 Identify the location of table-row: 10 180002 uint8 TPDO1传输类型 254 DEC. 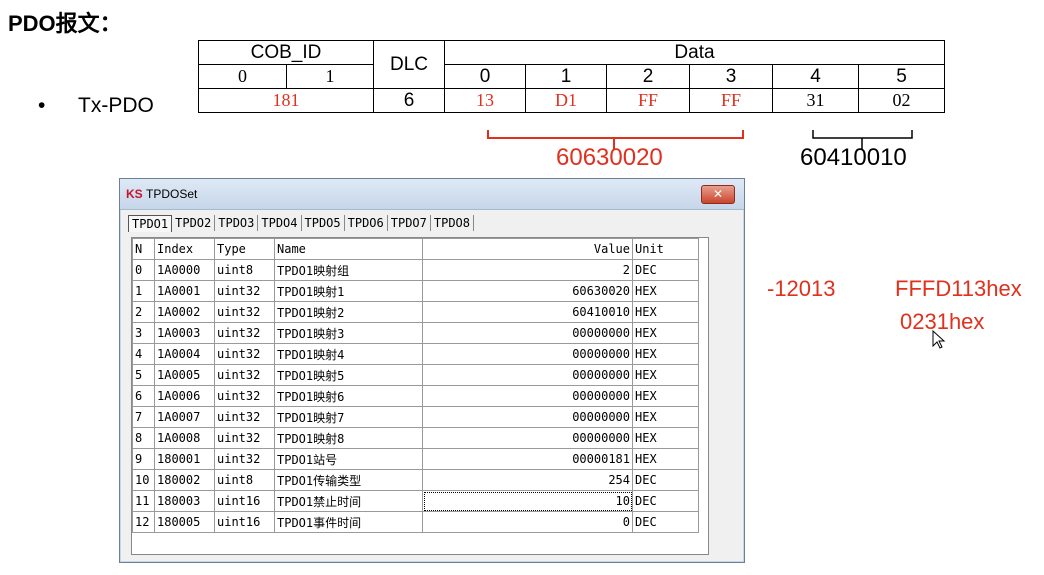
(415, 480).